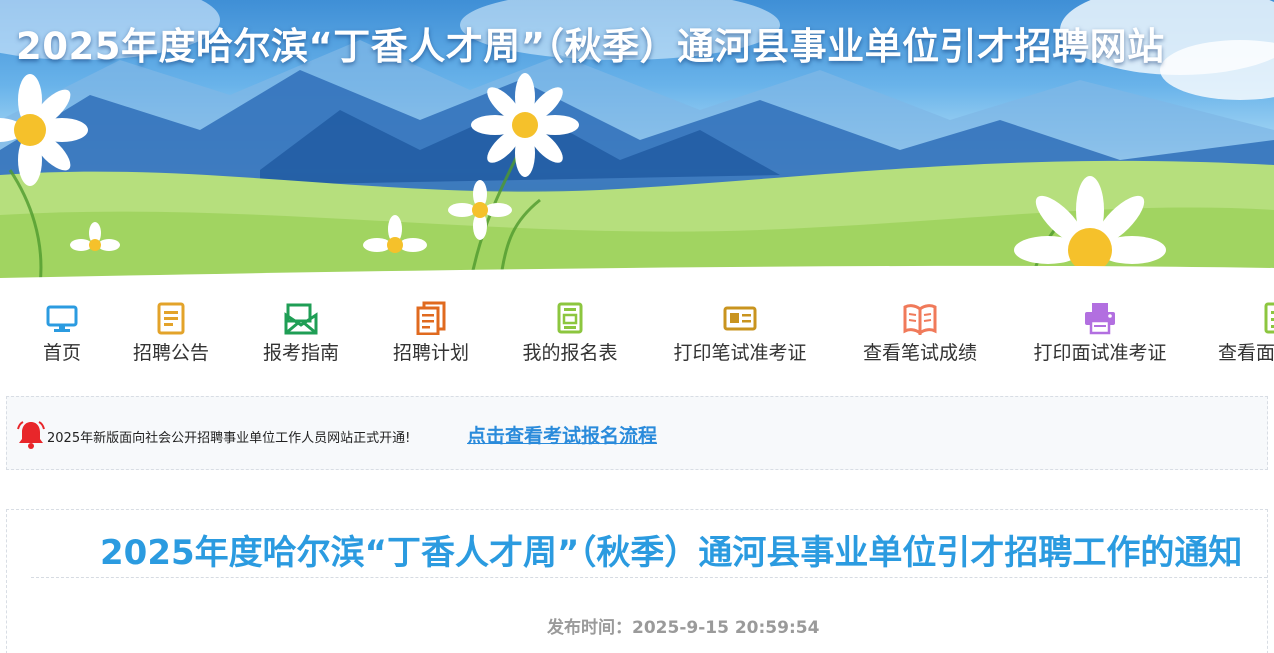 Image resolution: width=1274 pixels, height=653 pixels. What do you see at coordinates (430, 353) in the screenshot?
I see `nav-label-recruit-plan: 招聘计划` at bounding box center [430, 353].